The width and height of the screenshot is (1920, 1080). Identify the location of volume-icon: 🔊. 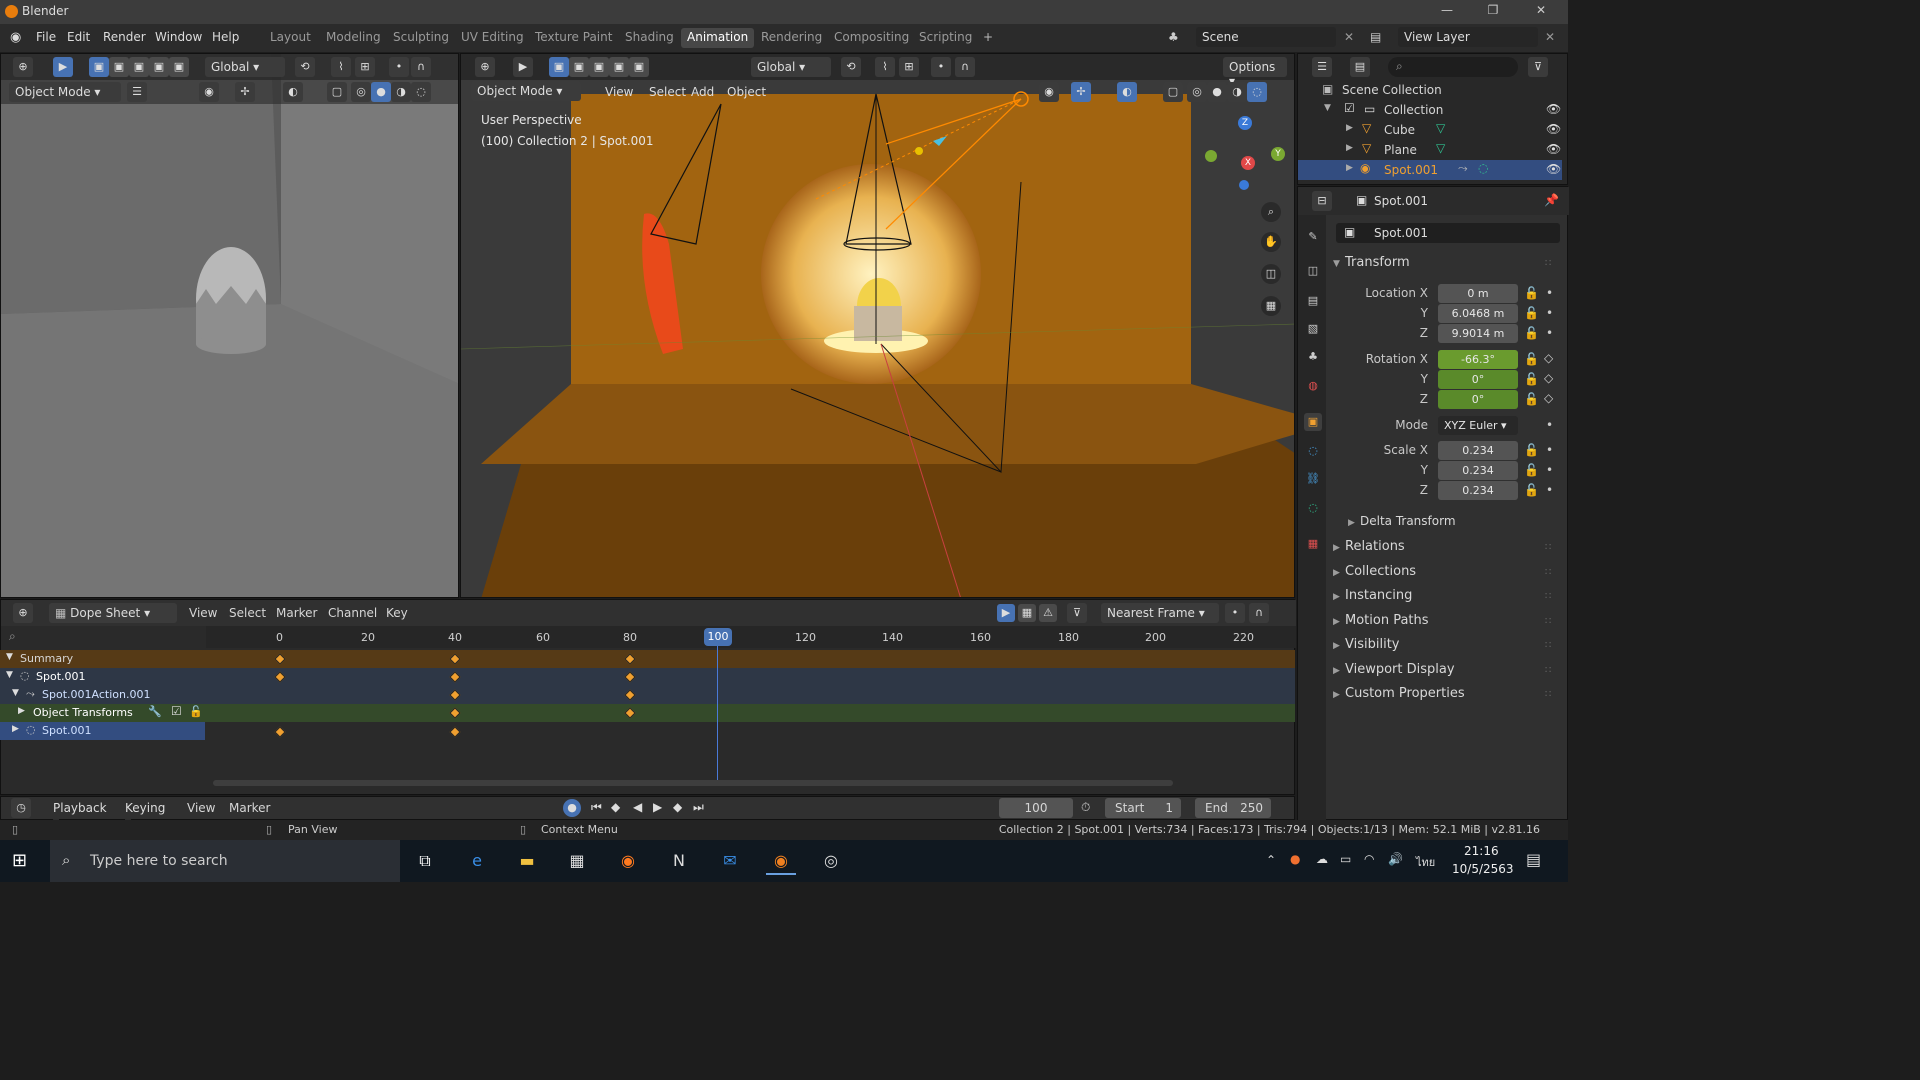
(1395, 859).